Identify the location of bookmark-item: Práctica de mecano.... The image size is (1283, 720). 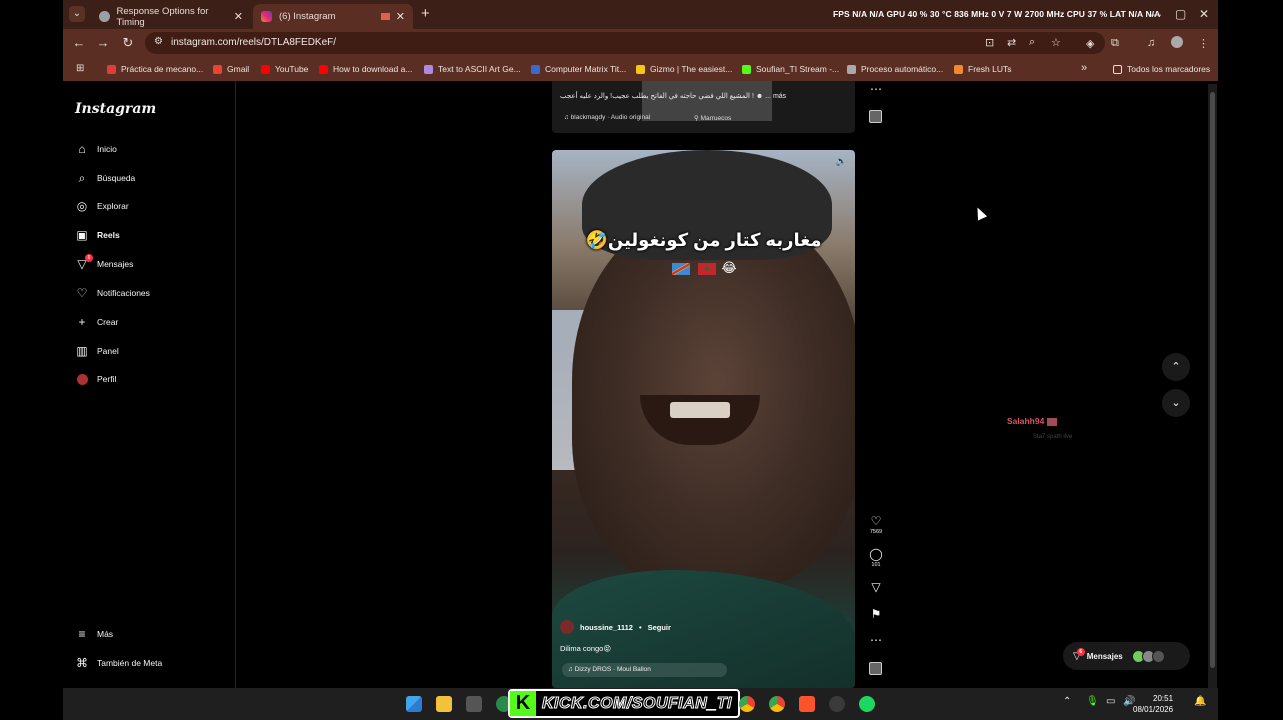
(155, 69).